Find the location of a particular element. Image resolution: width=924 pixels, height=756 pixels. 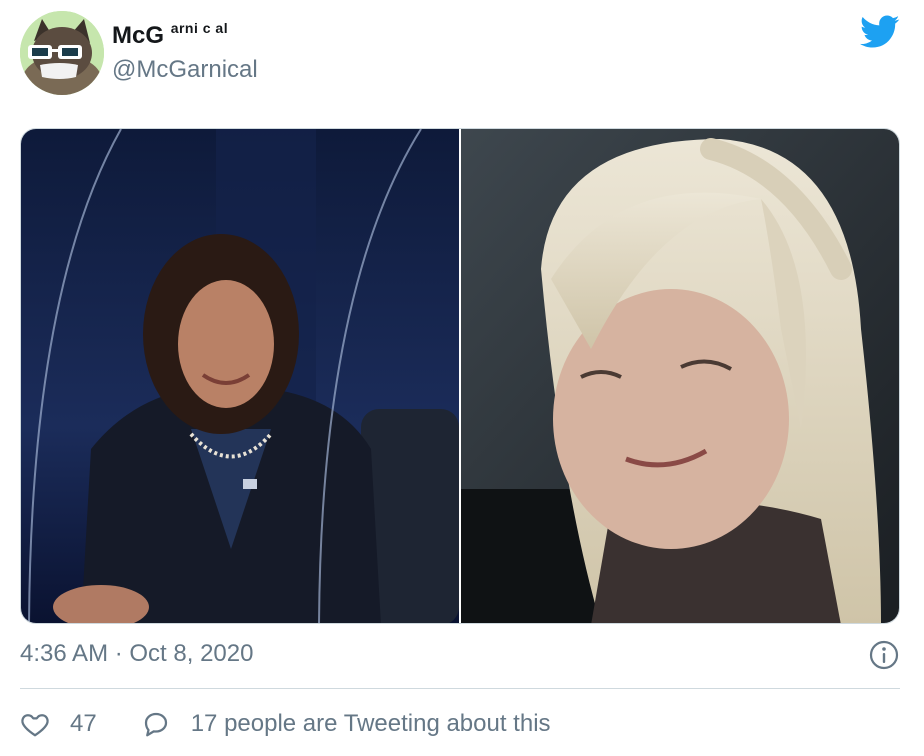

avatar is located at coordinates (62, 53).